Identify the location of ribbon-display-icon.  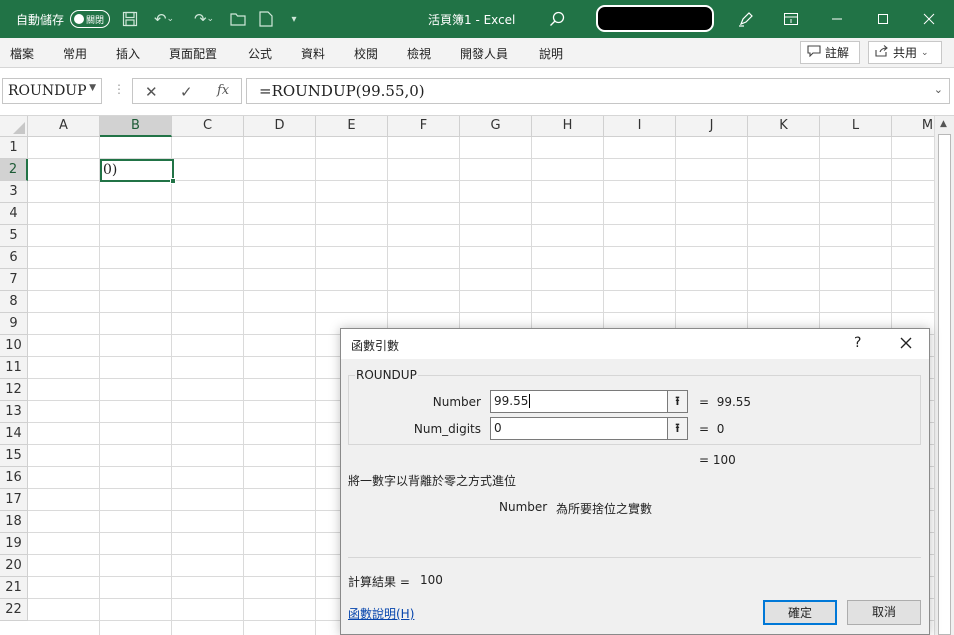
(791, 19).